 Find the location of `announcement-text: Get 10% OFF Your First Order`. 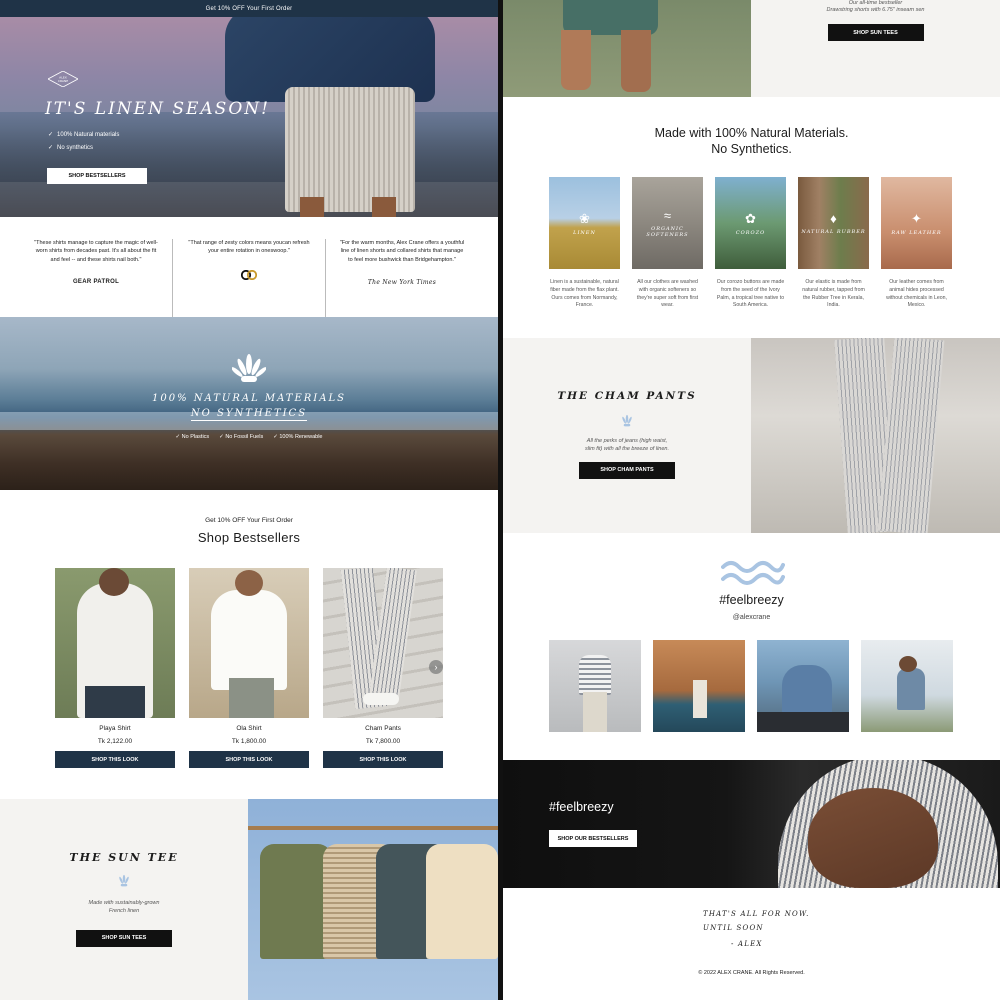

announcement-text: Get 10% OFF Your First Order is located at coordinates (249, 9).